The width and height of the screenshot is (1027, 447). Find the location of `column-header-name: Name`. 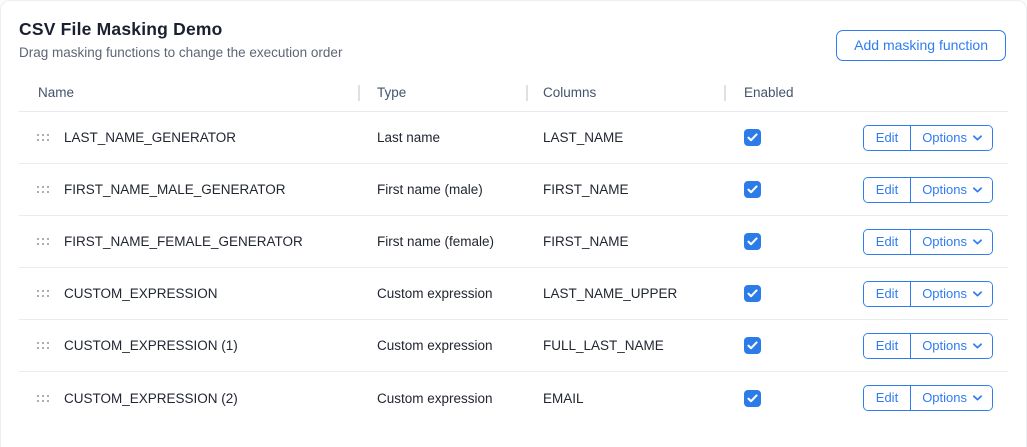

column-header-name: Name is located at coordinates (56, 92).